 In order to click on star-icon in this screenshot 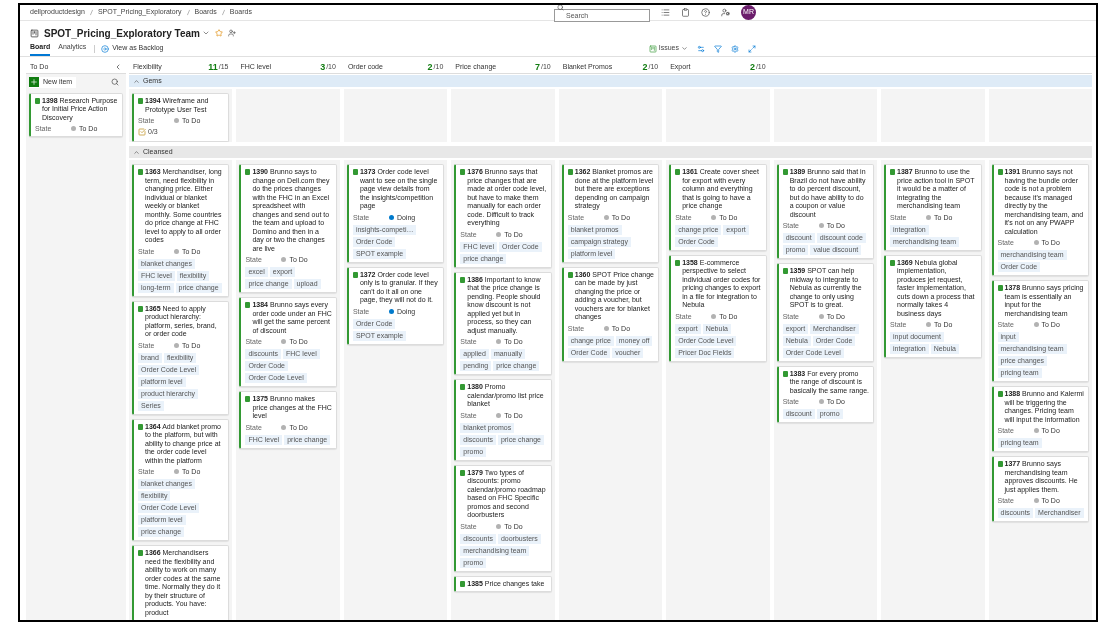, I will do `click(219, 33)`.